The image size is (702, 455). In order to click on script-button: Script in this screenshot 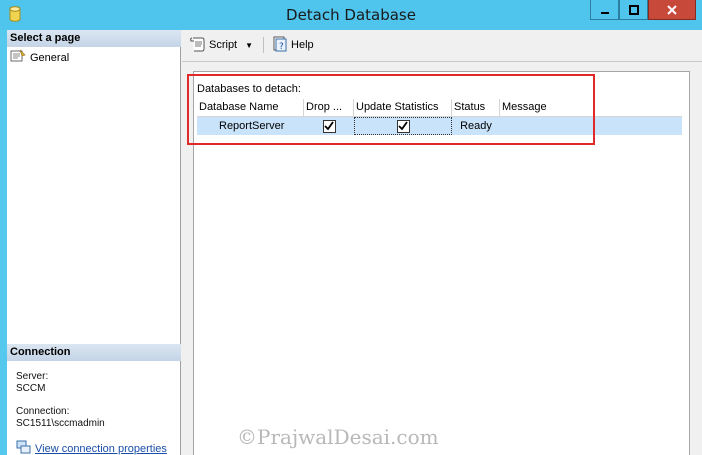, I will do `click(213, 45)`.